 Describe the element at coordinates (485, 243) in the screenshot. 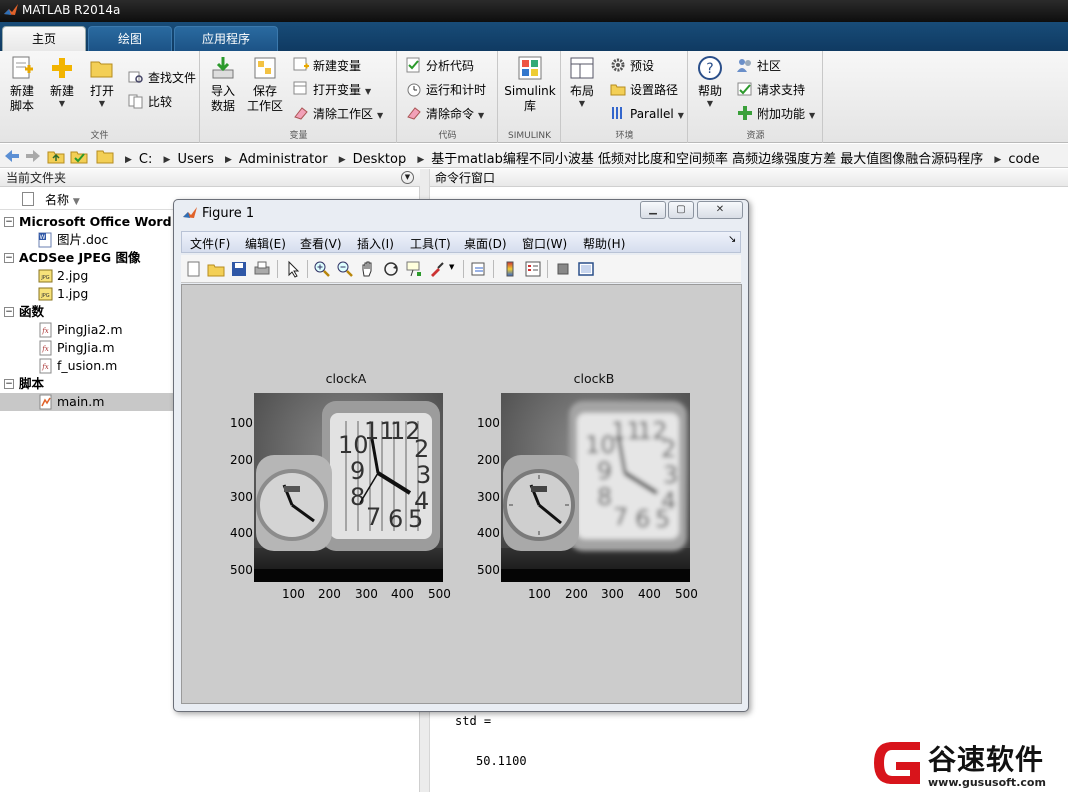

I see `menu-desktop: 桌面(D)` at that location.